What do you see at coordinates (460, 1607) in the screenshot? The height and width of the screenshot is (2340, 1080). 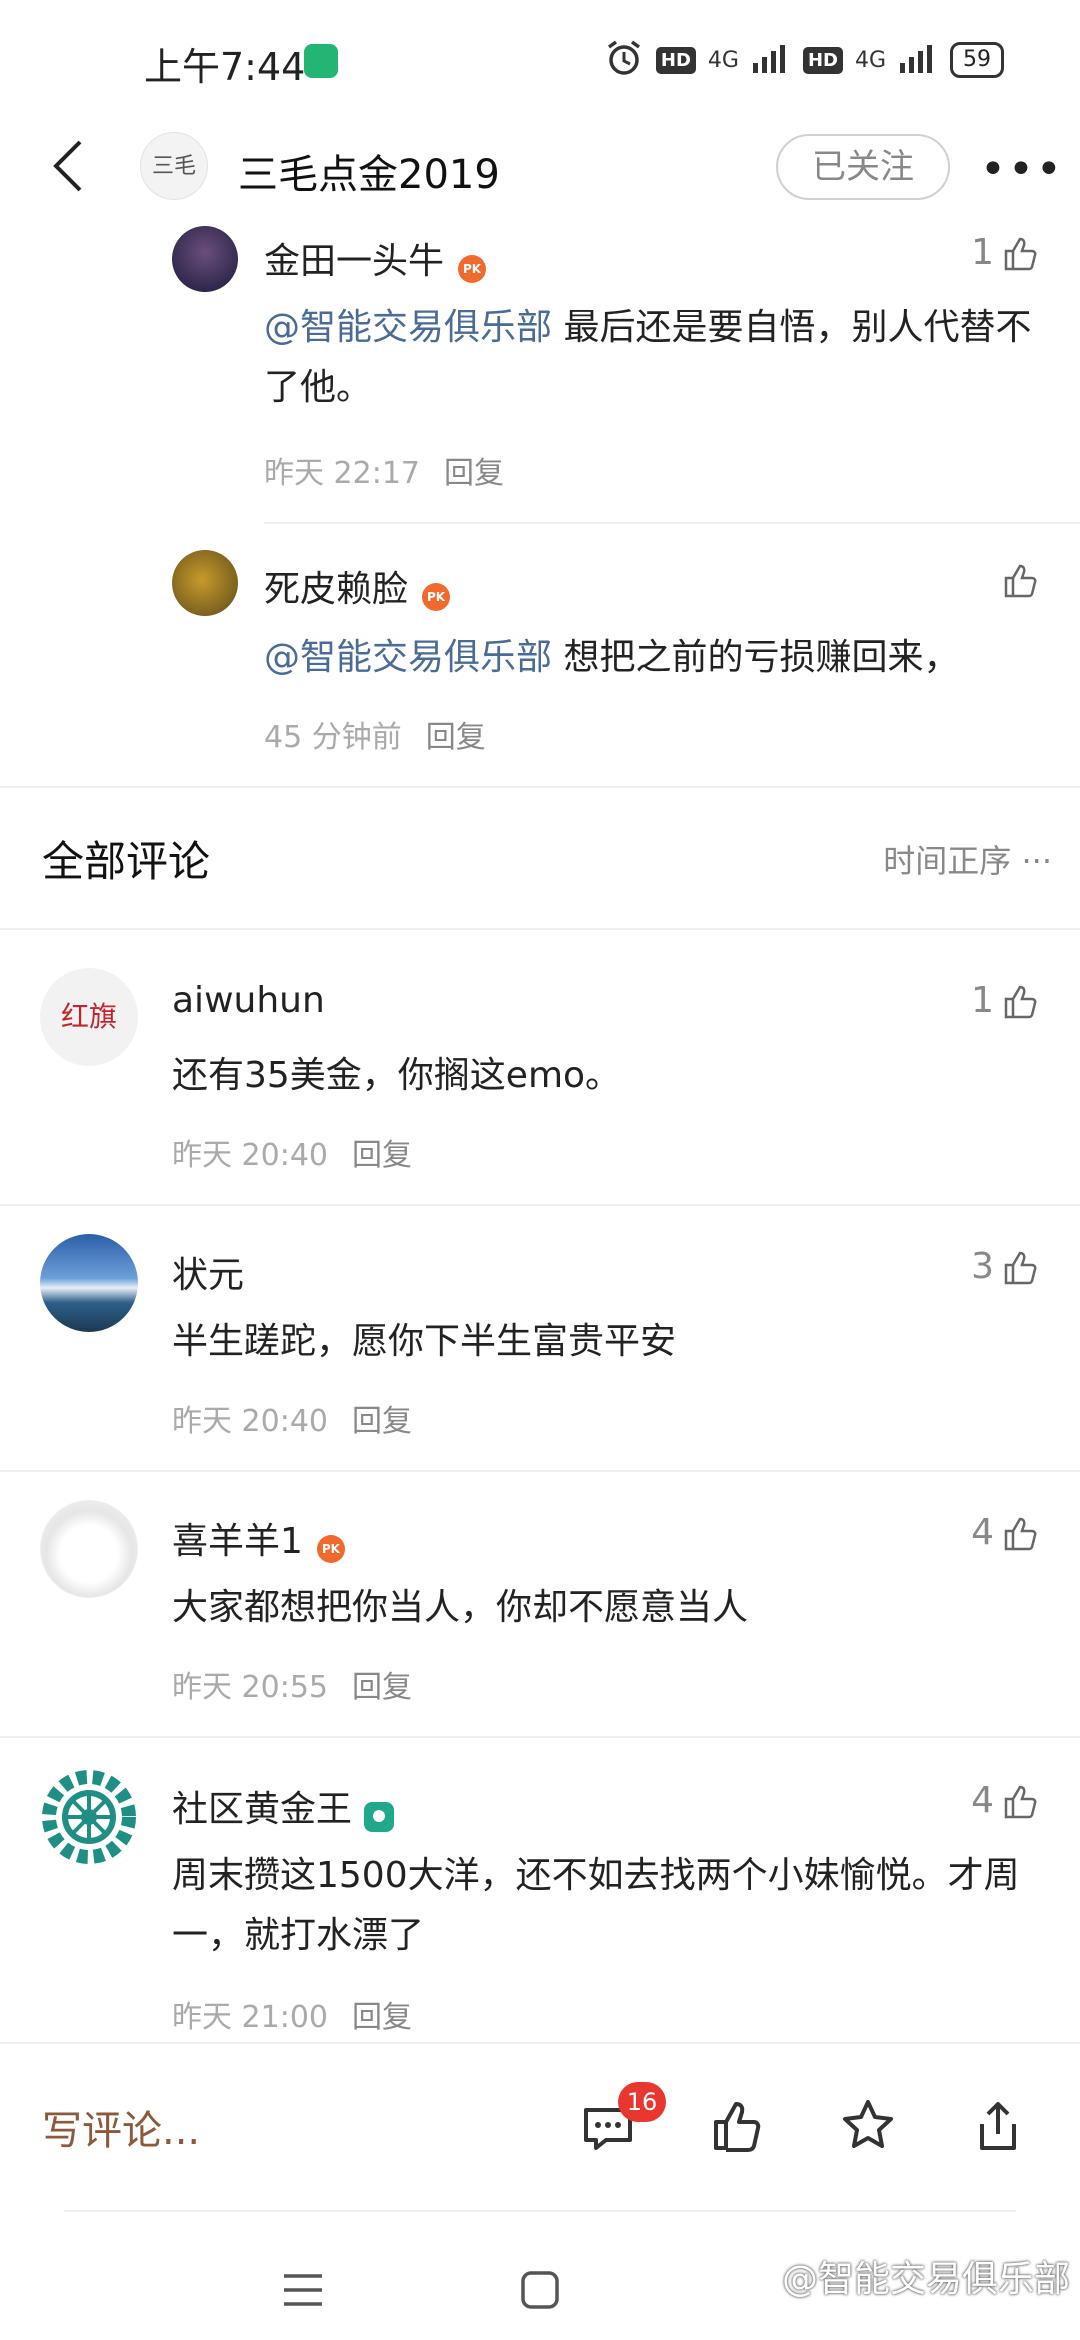 I see `comment-text: 大家都想把你当人，你却不愿意当人` at bounding box center [460, 1607].